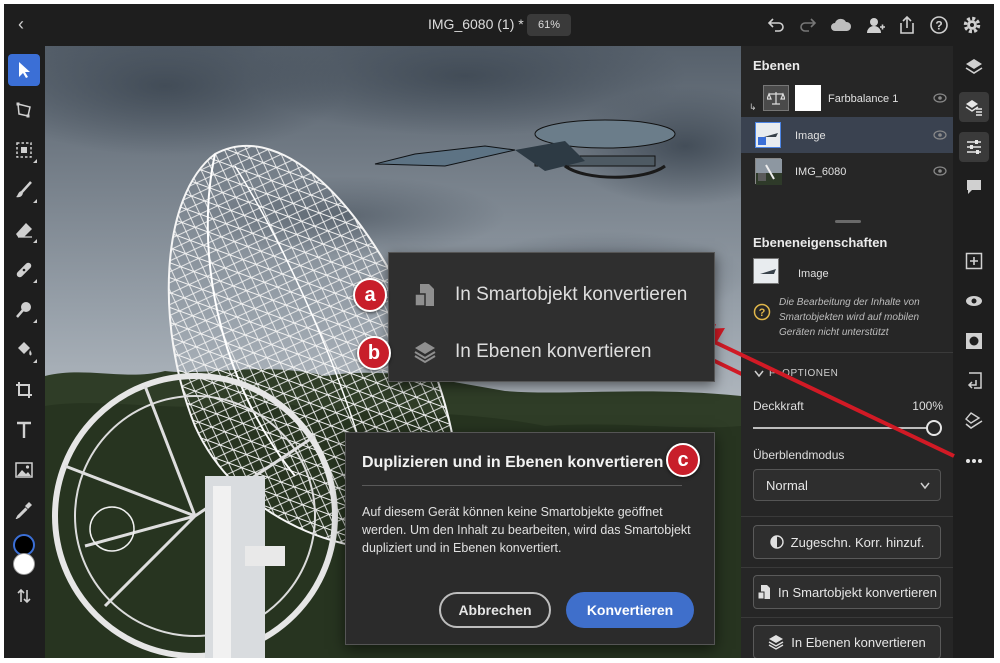 The image size is (1000, 663). I want to click on layers-icon, so click(974, 67).